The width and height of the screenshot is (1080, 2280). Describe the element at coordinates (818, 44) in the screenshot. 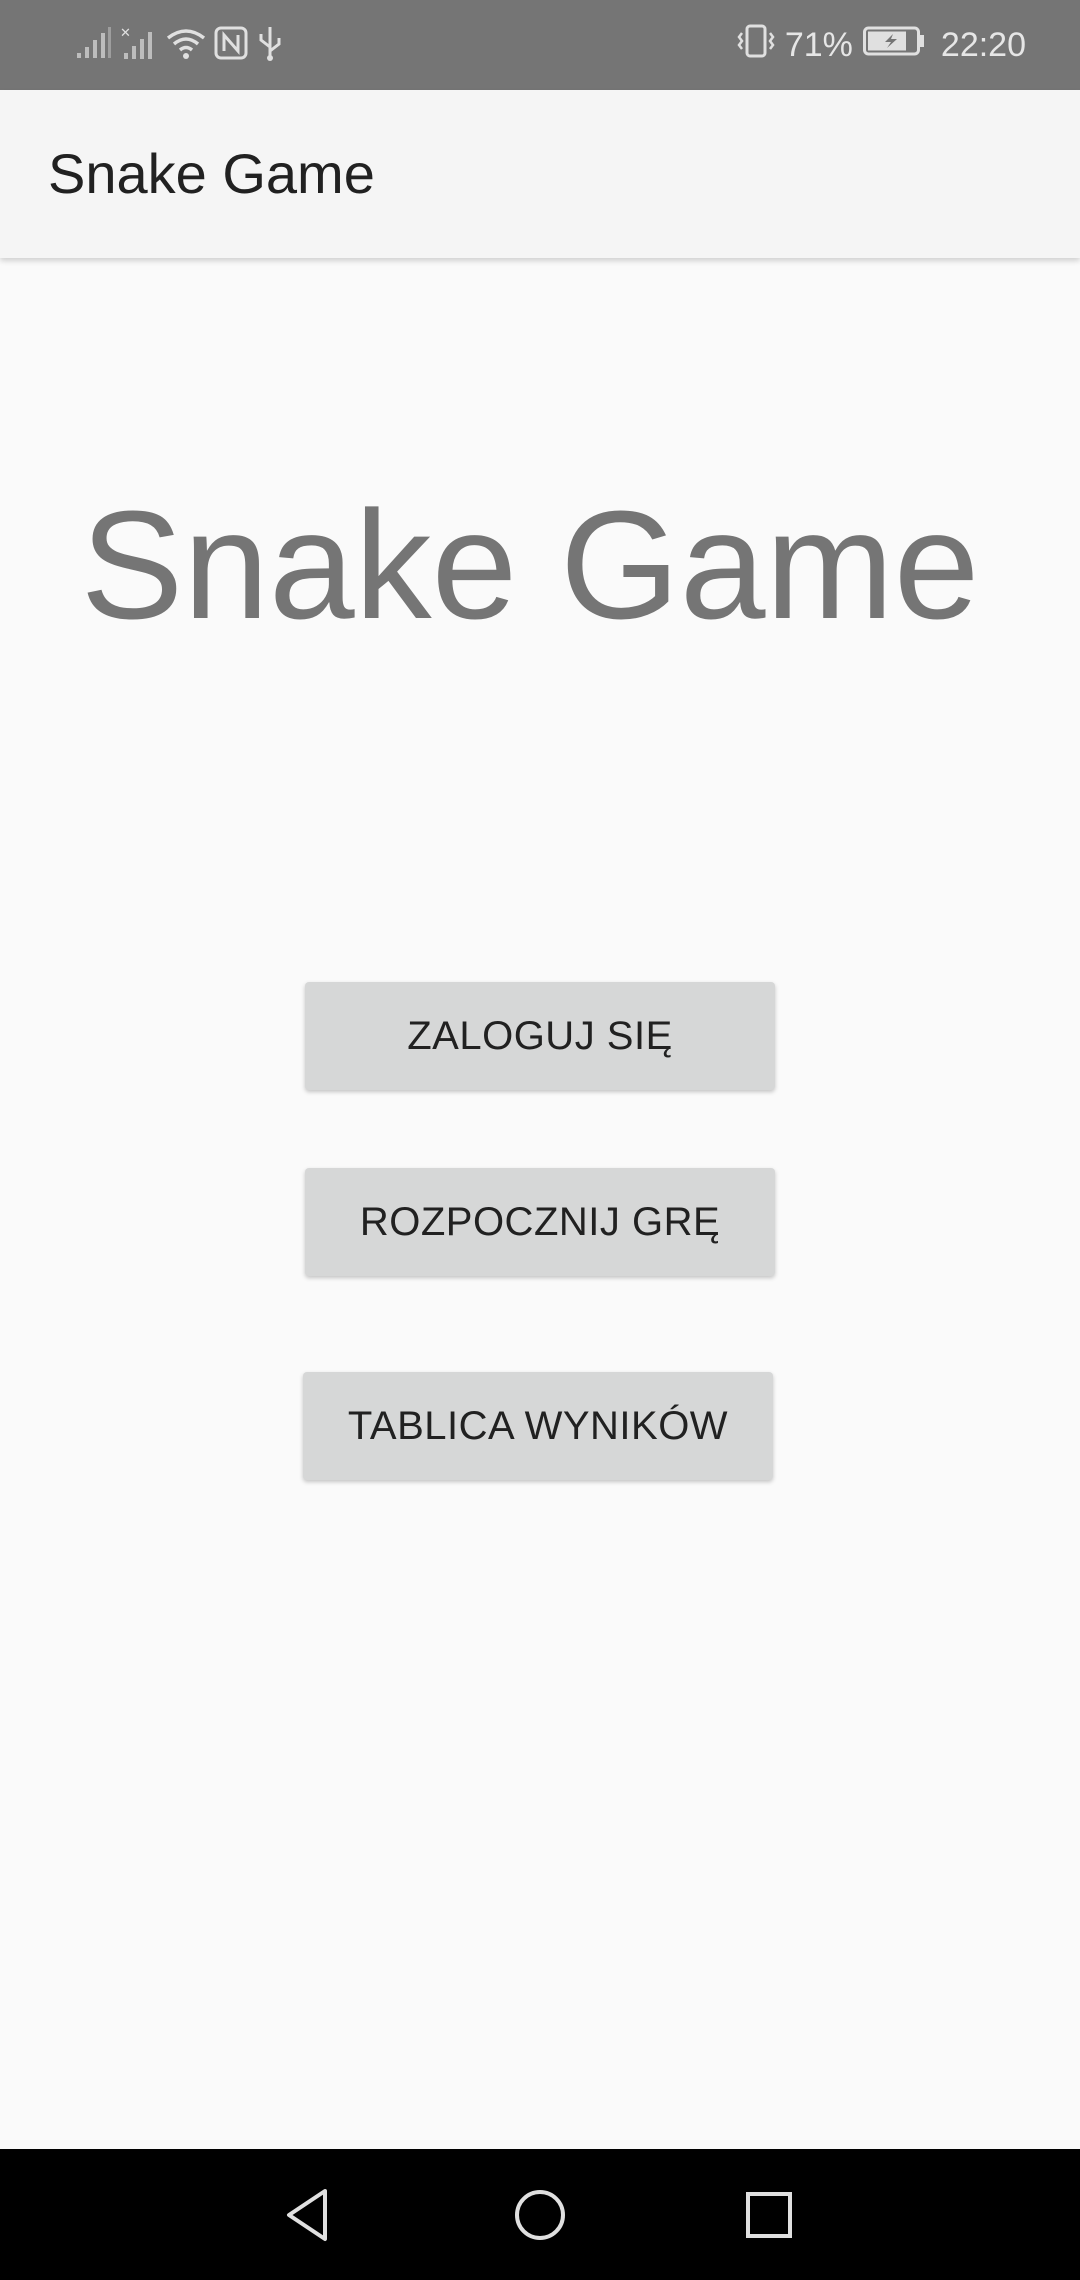

I see `battery-percent: 71%` at that location.